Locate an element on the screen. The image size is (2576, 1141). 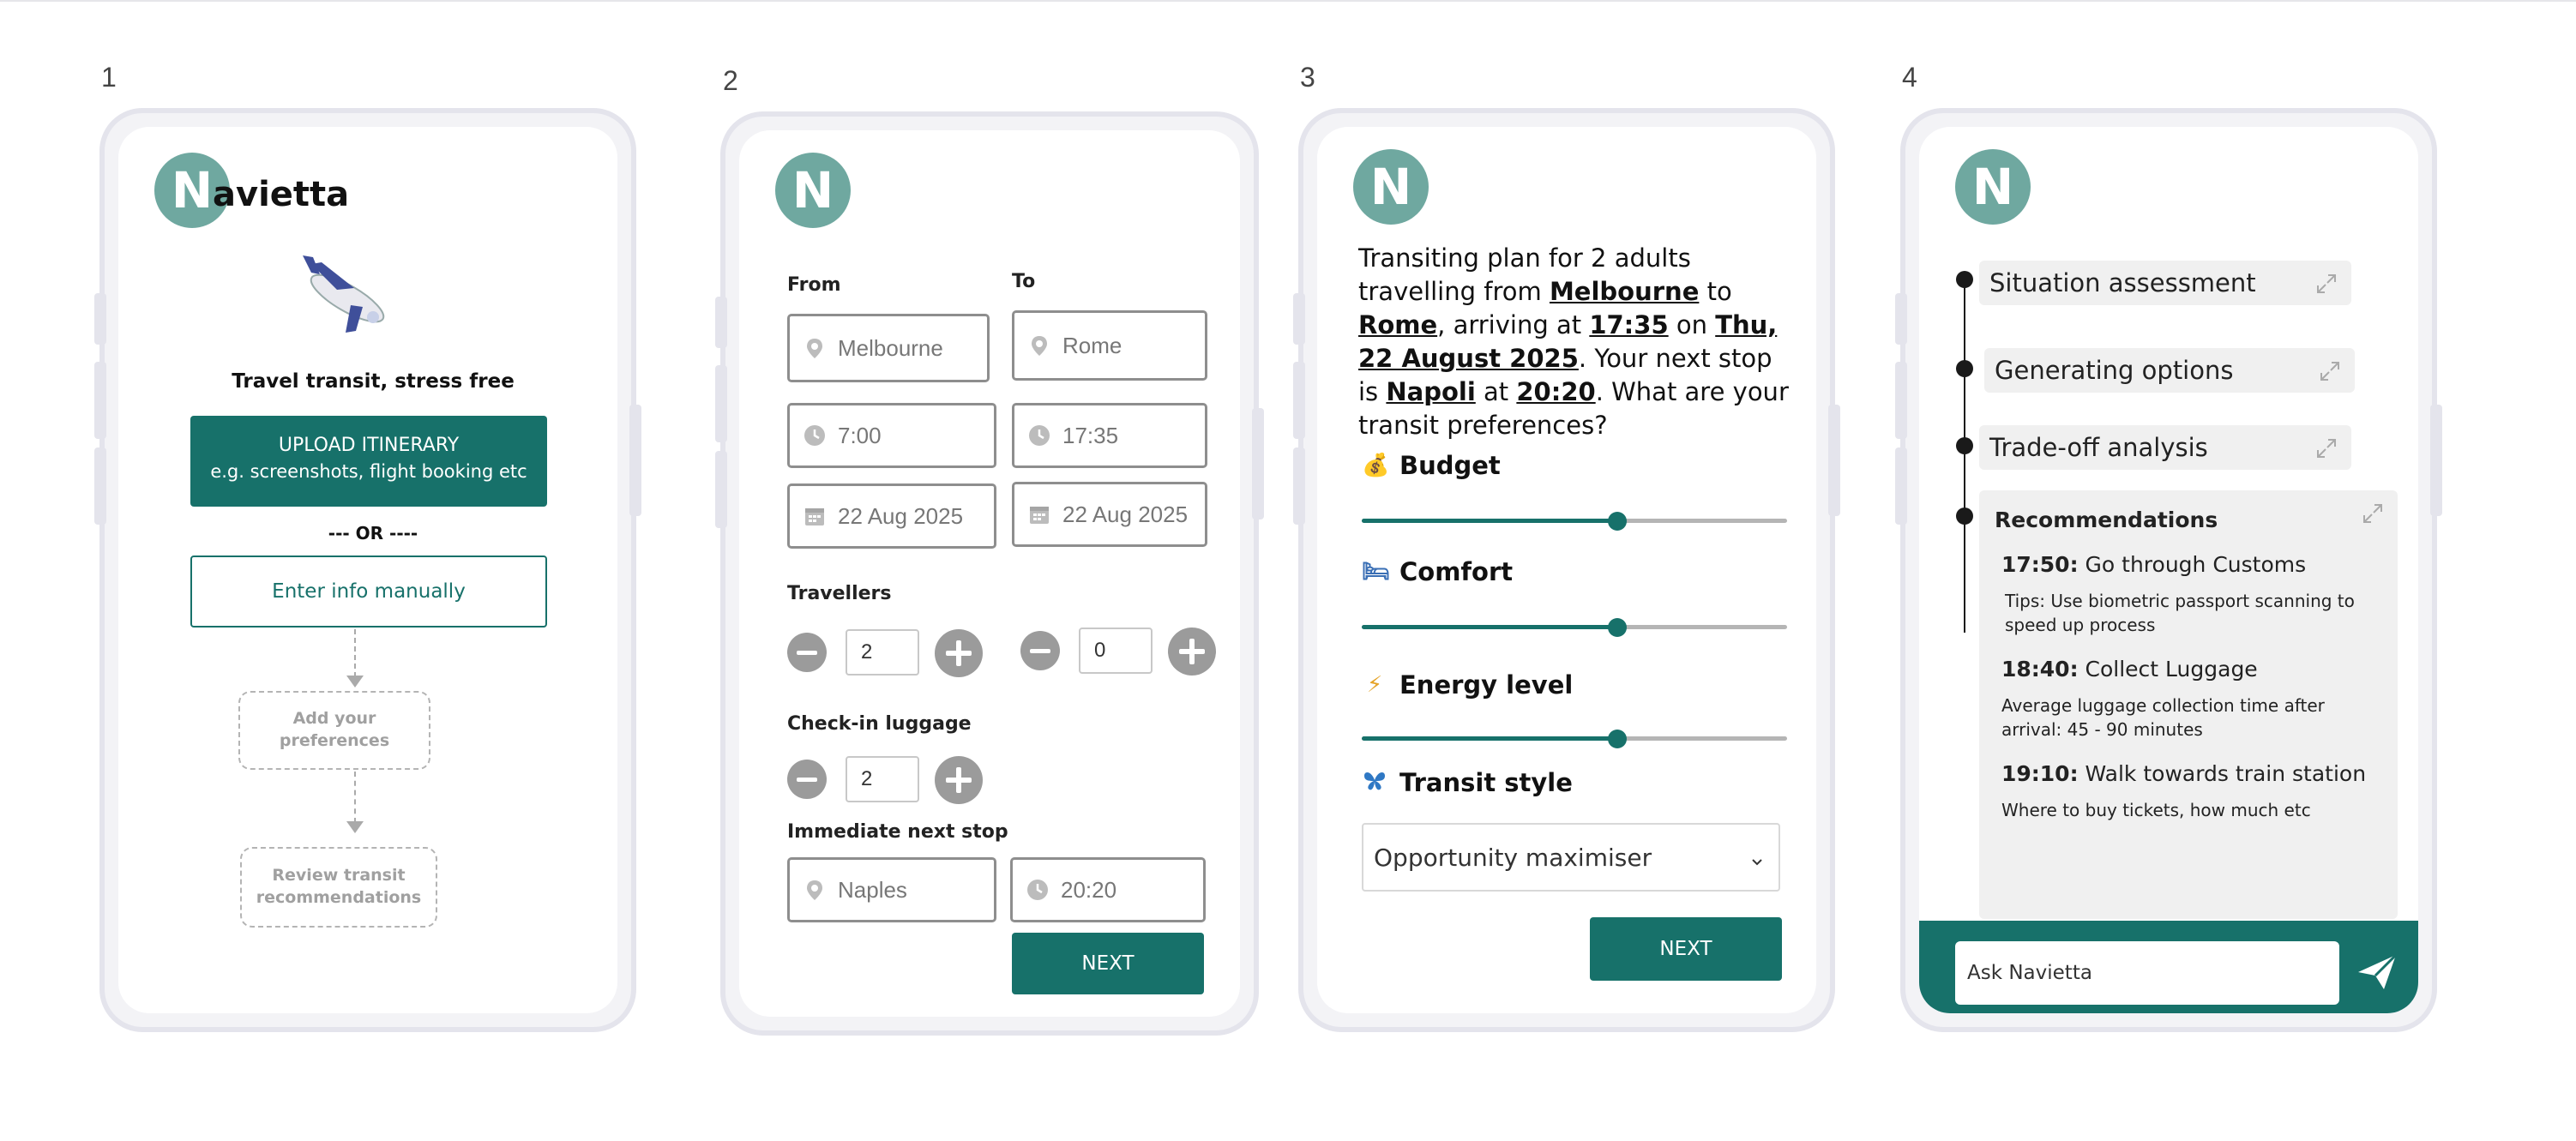
arrival-date-value: 22 Aug 2025 is located at coordinates (1125, 514).